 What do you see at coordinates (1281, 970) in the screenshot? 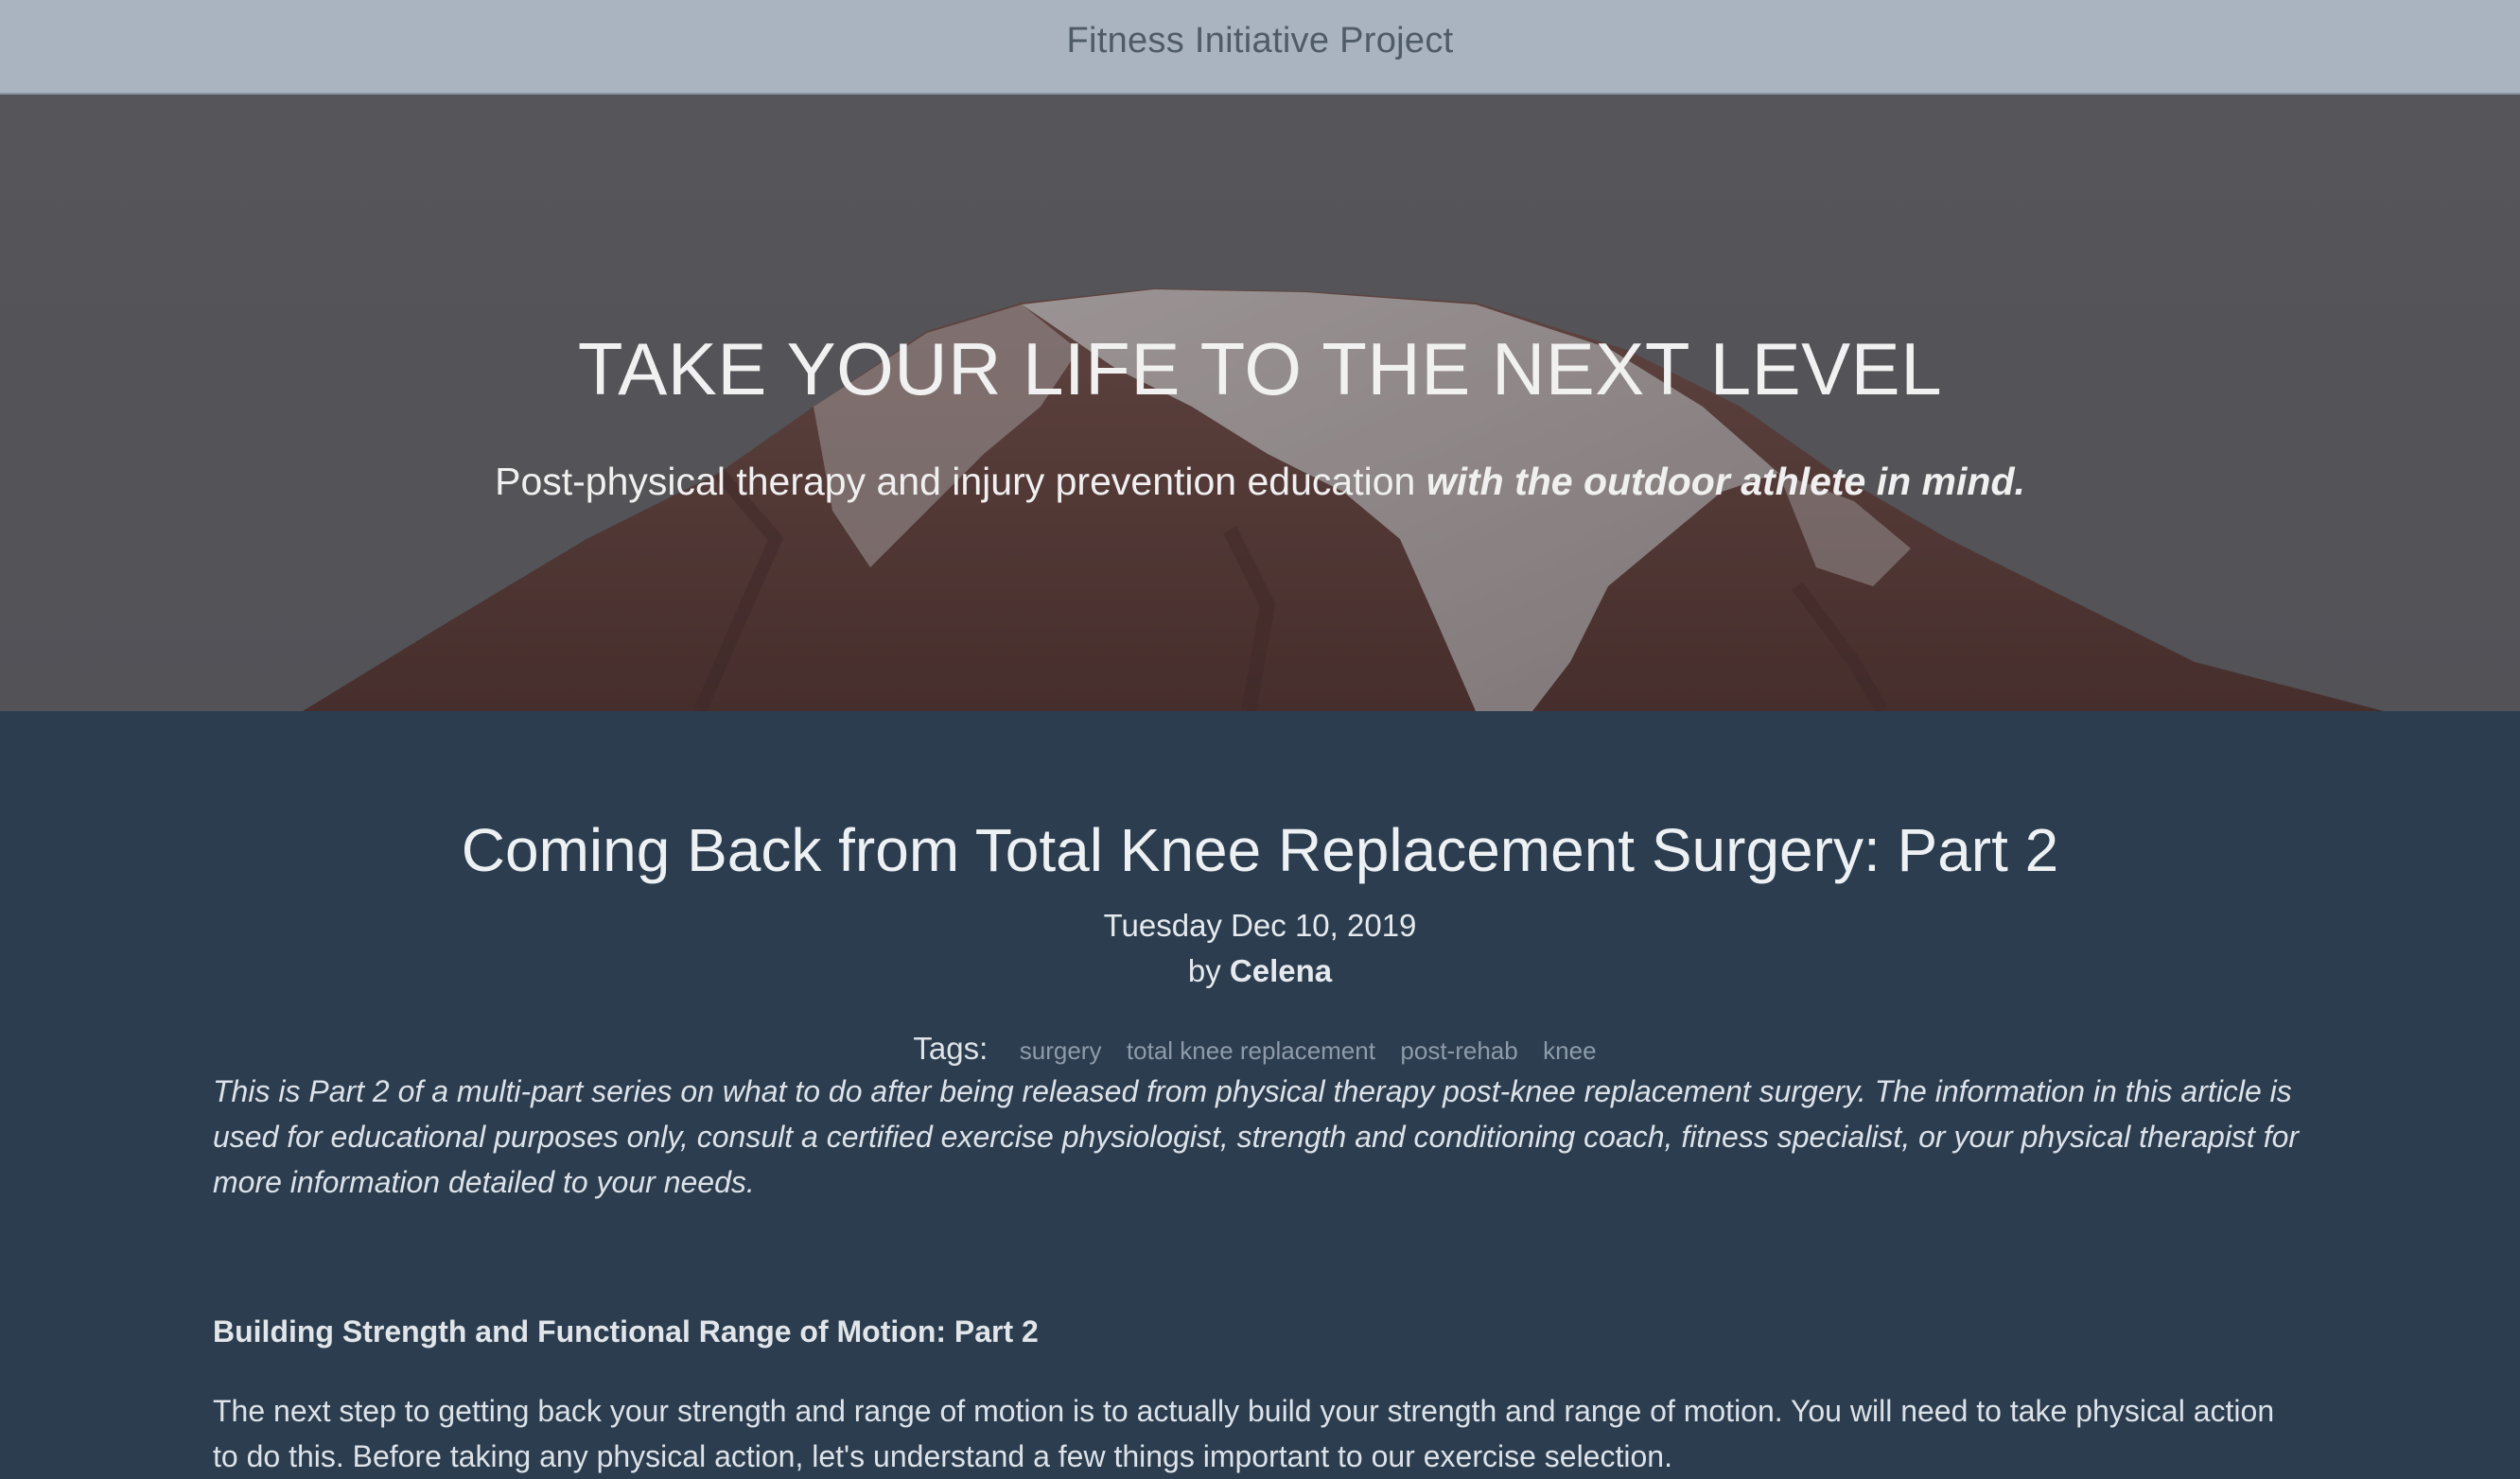
I see `post-author: Celena` at bounding box center [1281, 970].